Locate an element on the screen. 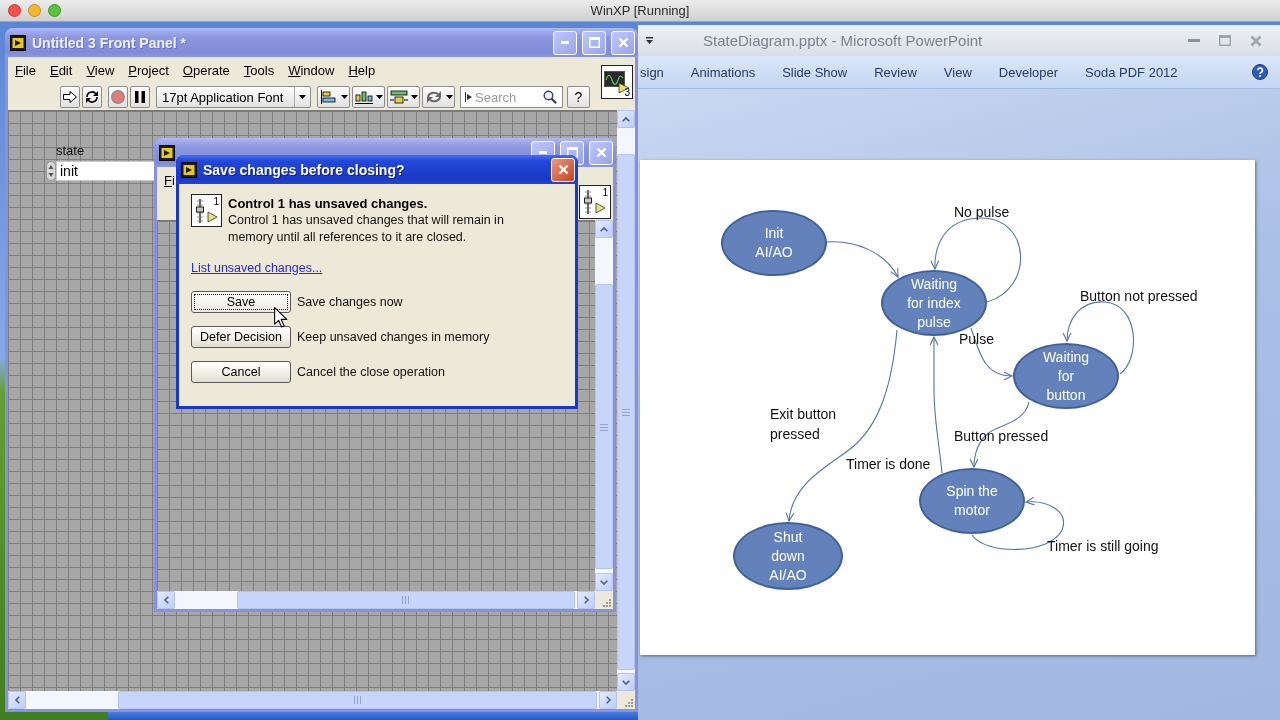 The image size is (1280, 720). state-node: Shut down AI/AO is located at coordinates (788, 556).